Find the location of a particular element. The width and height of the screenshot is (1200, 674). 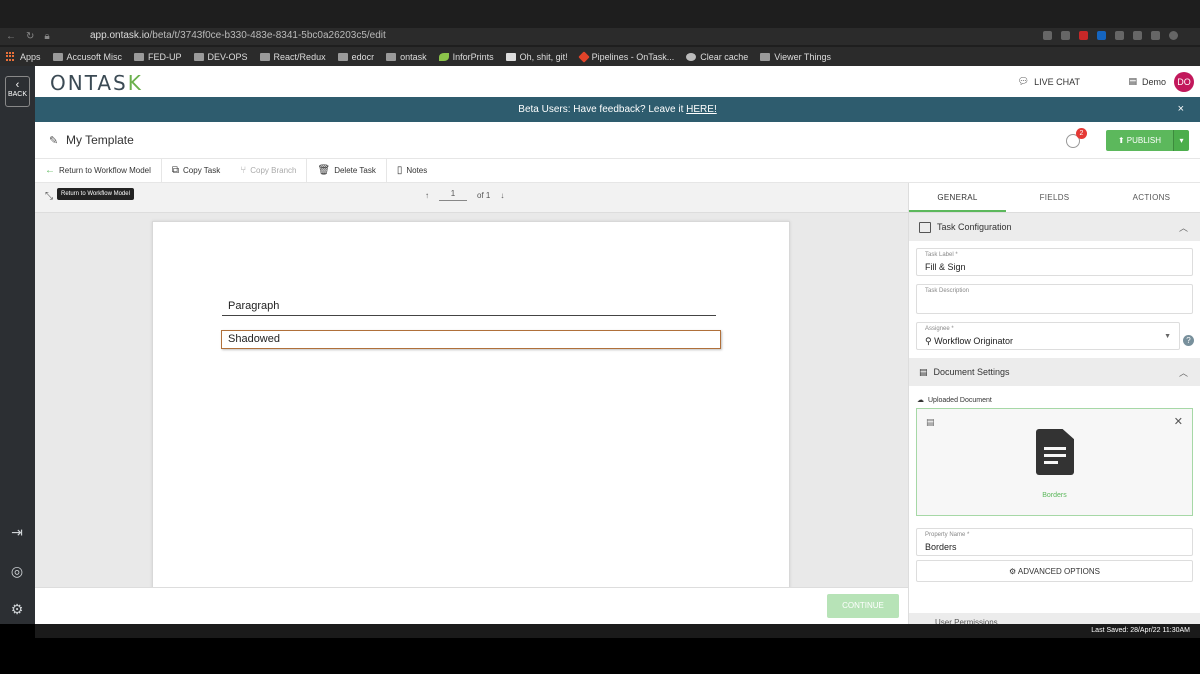

avatar: DO is located at coordinates (1184, 82).